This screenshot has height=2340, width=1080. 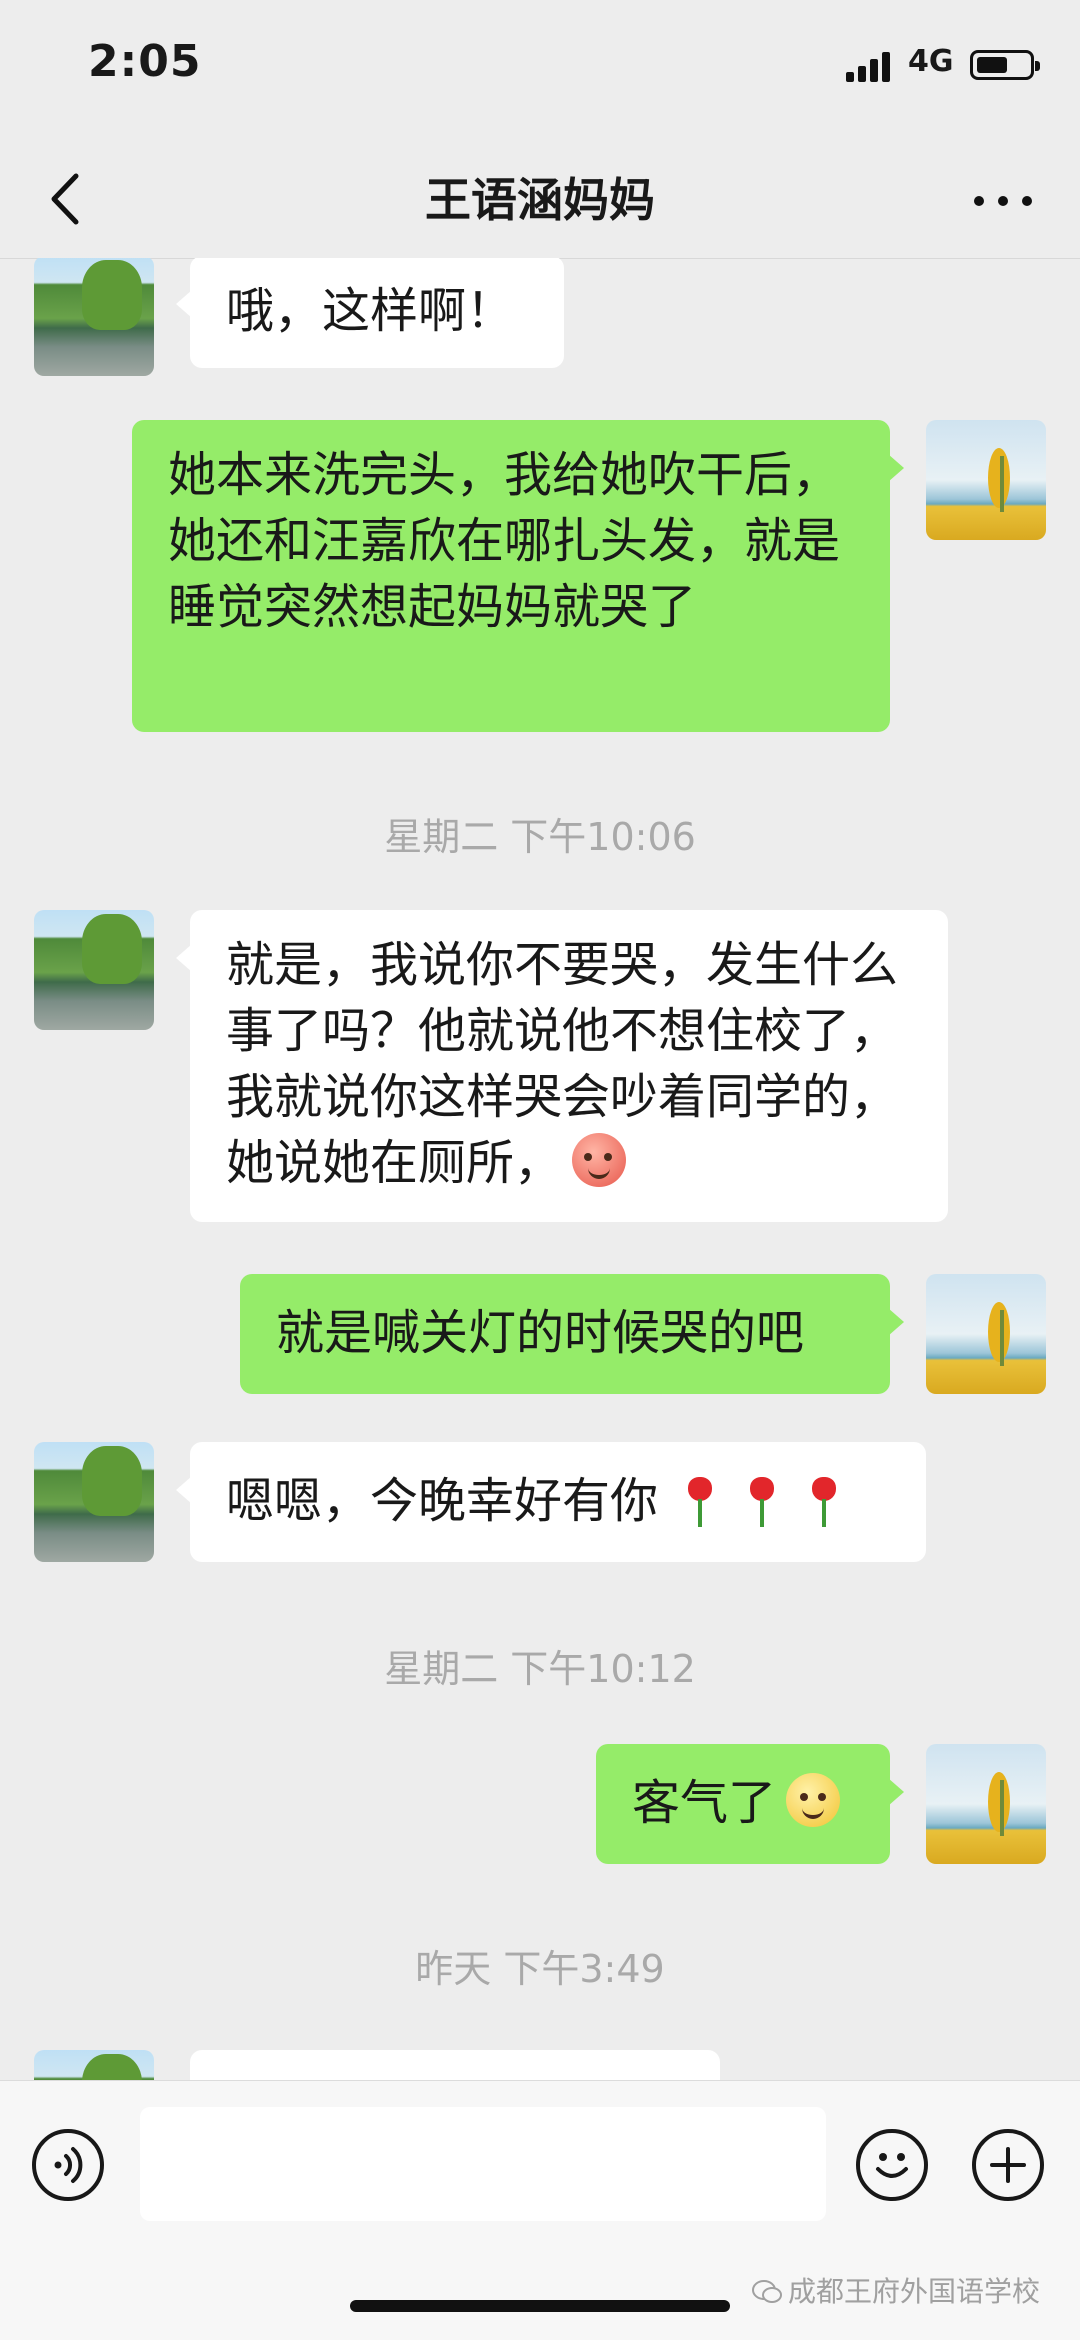 I want to click on clock: 2:05, so click(x=145, y=61).